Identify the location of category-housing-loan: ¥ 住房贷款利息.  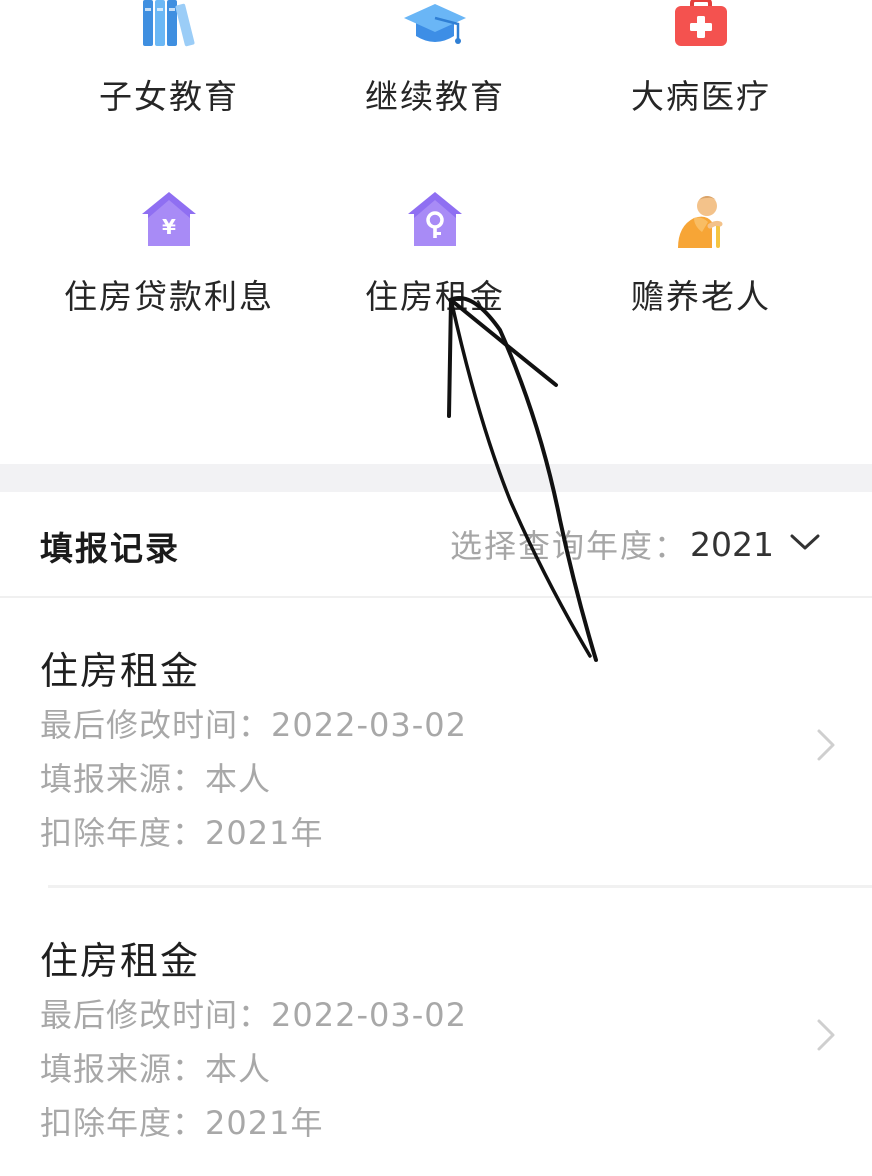
(169, 255).